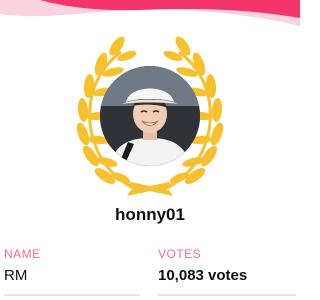 This screenshot has width=320, height=300. Describe the element at coordinates (22, 254) in the screenshot. I see `name-label: NAME` at that location.